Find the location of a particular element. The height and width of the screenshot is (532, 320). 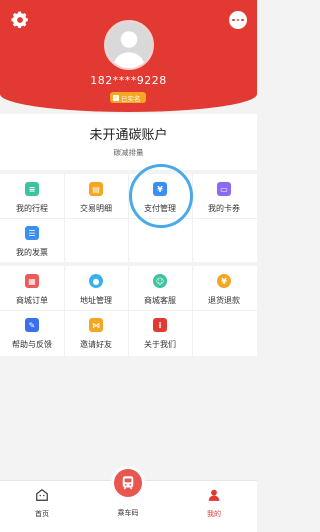

coupon-icon: ▭ is located at coordinates (224, 189).